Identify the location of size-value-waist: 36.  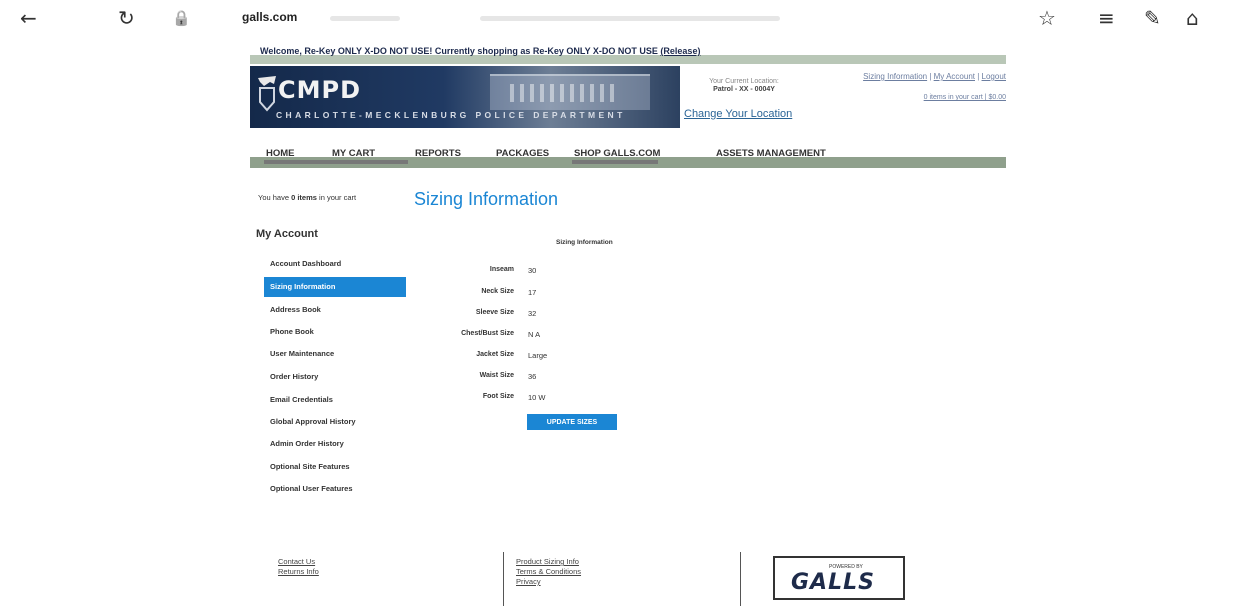
(532, 376).